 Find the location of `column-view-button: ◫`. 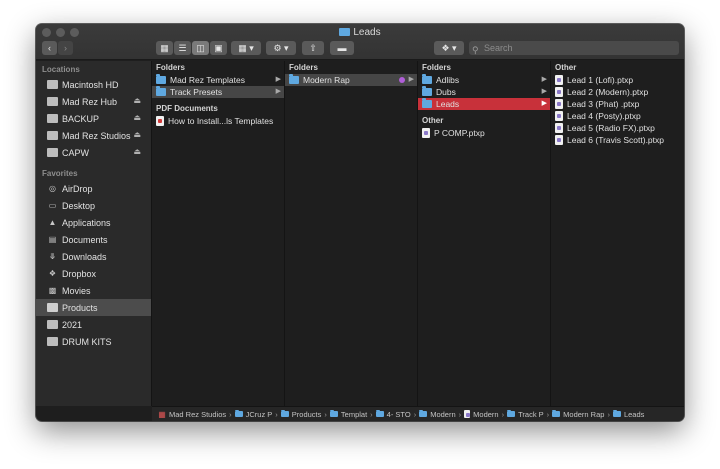

column-view-button: ◫ is located at coordinates (200, 48).